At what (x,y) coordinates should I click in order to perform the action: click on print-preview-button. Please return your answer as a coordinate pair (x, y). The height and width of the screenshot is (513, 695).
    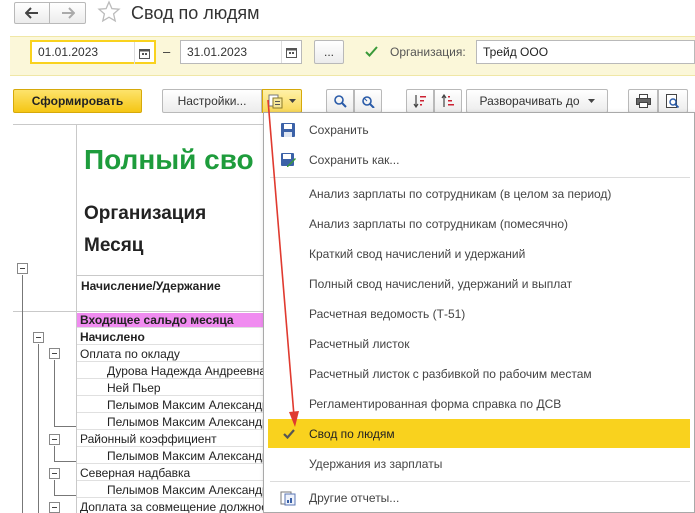
    Looking at the image, I should click on (673, 101).